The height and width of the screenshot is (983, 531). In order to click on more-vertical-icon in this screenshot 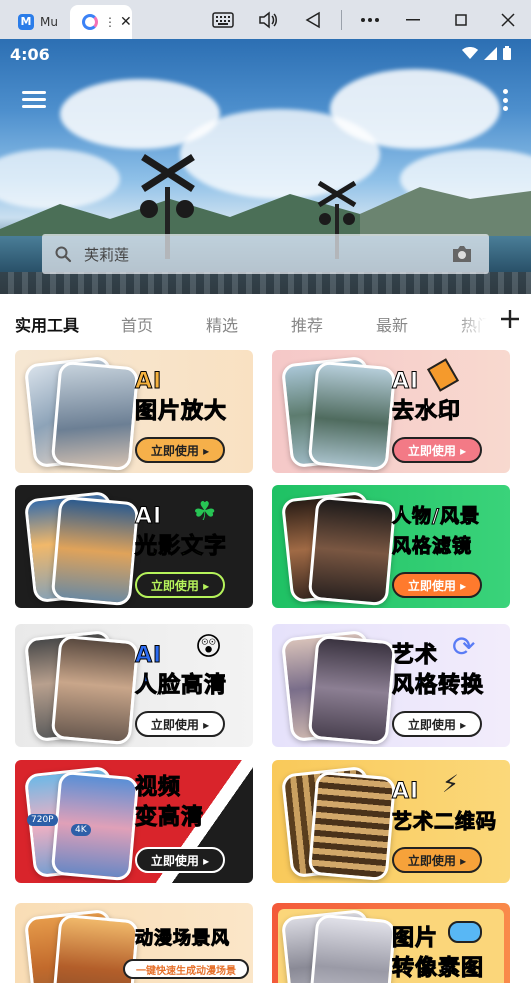, I will do `click(506, 100)`.